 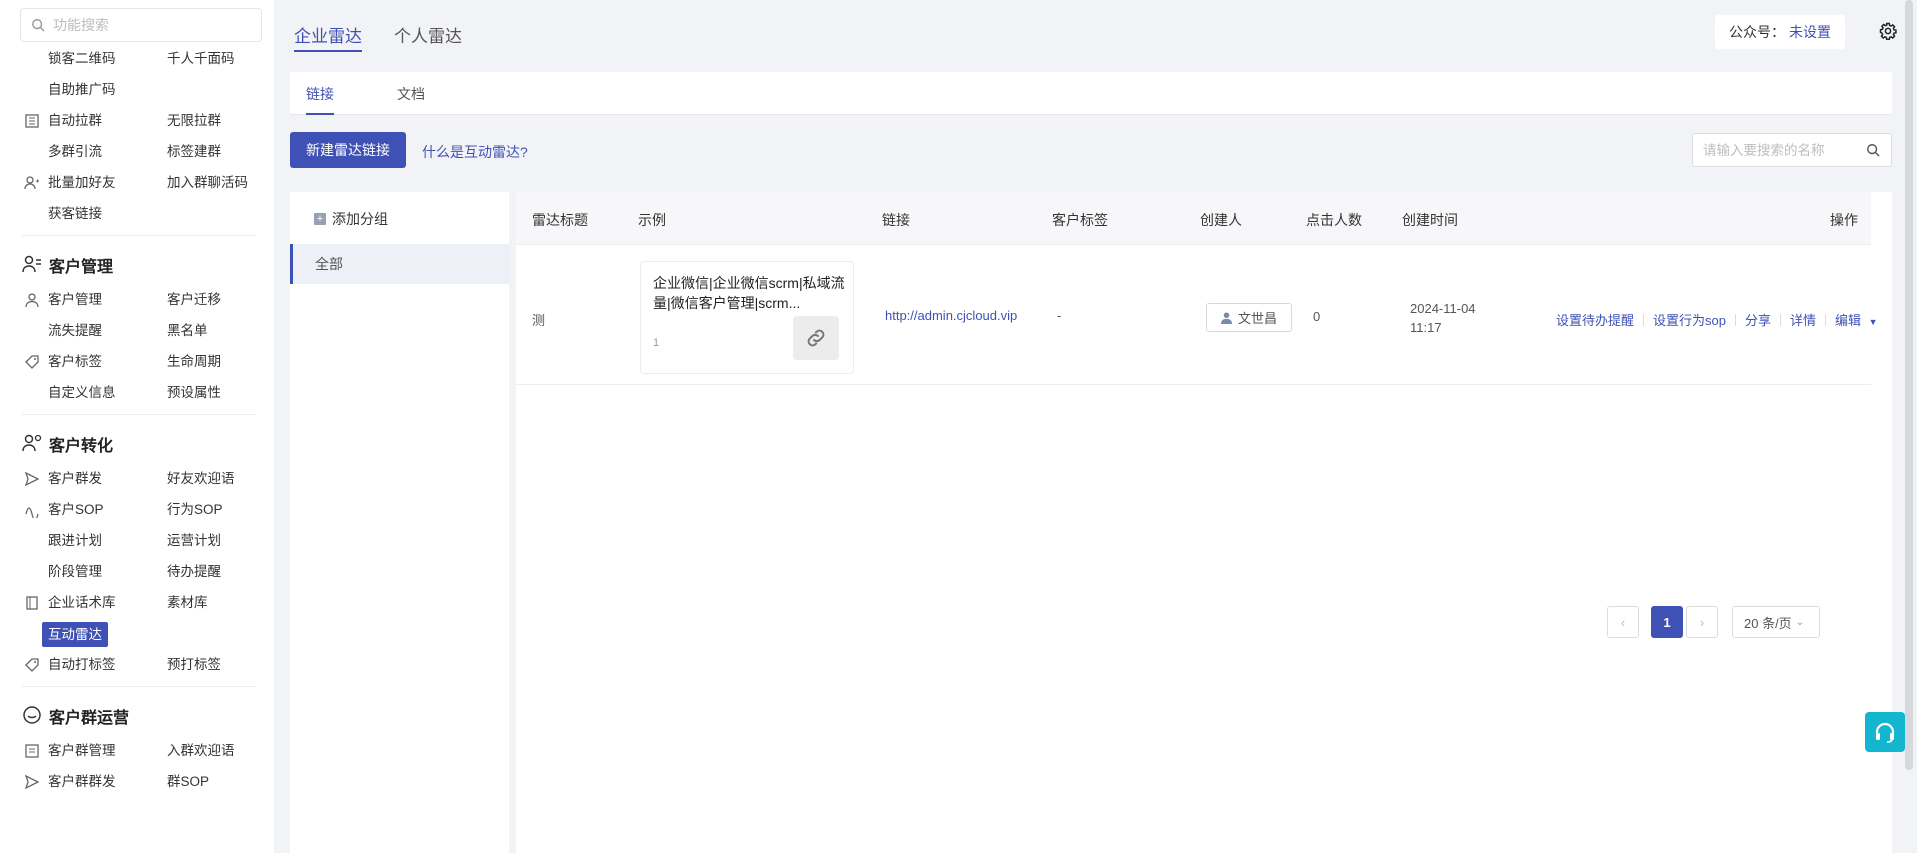 I want to click on add-friend-icon, so click(x=31, y=183).